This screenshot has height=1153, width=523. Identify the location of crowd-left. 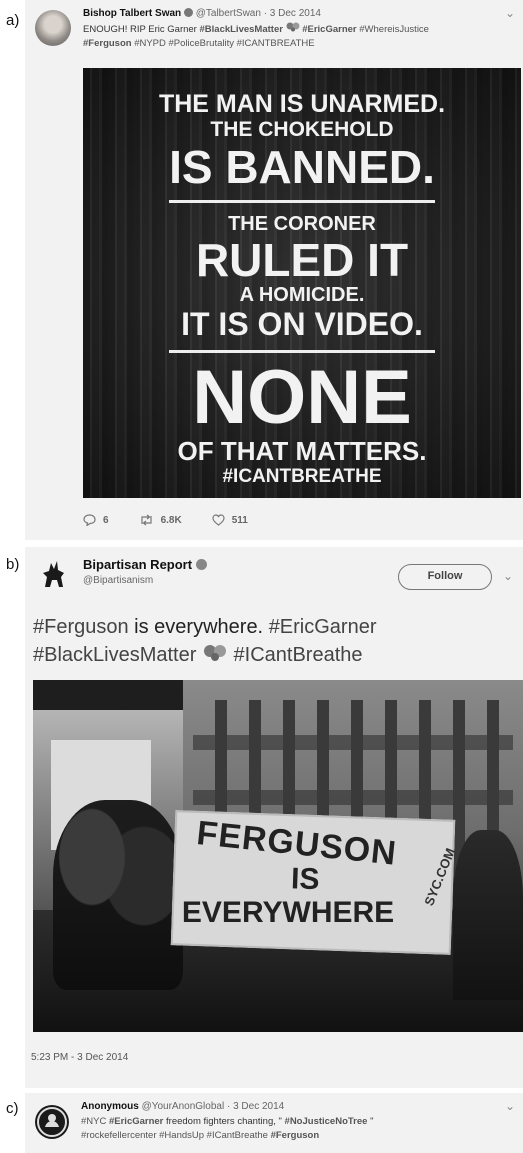
(118, 895).